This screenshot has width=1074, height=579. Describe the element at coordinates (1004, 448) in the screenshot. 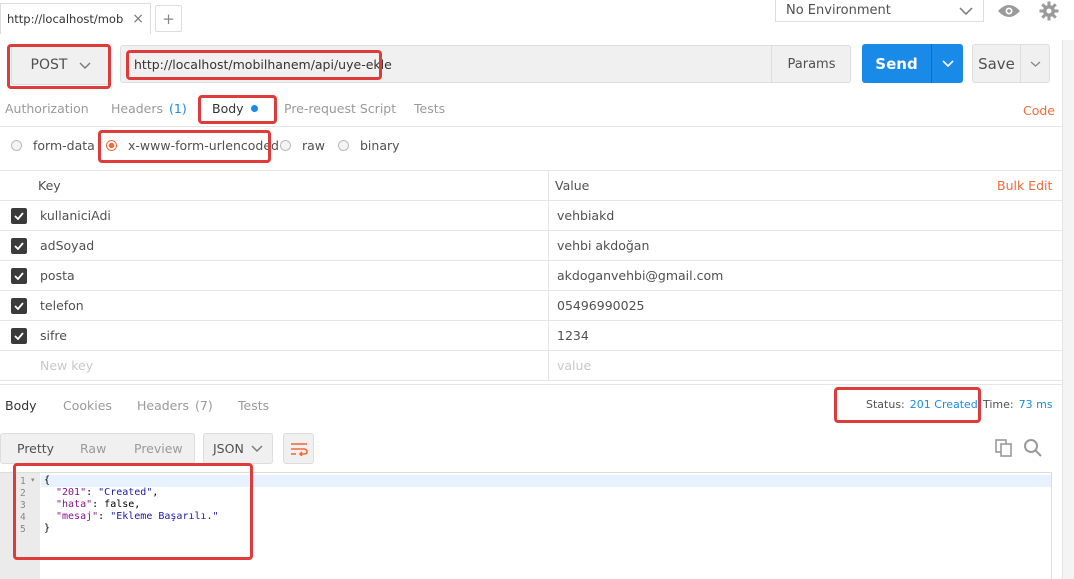

I see `copy-icon` at that location.